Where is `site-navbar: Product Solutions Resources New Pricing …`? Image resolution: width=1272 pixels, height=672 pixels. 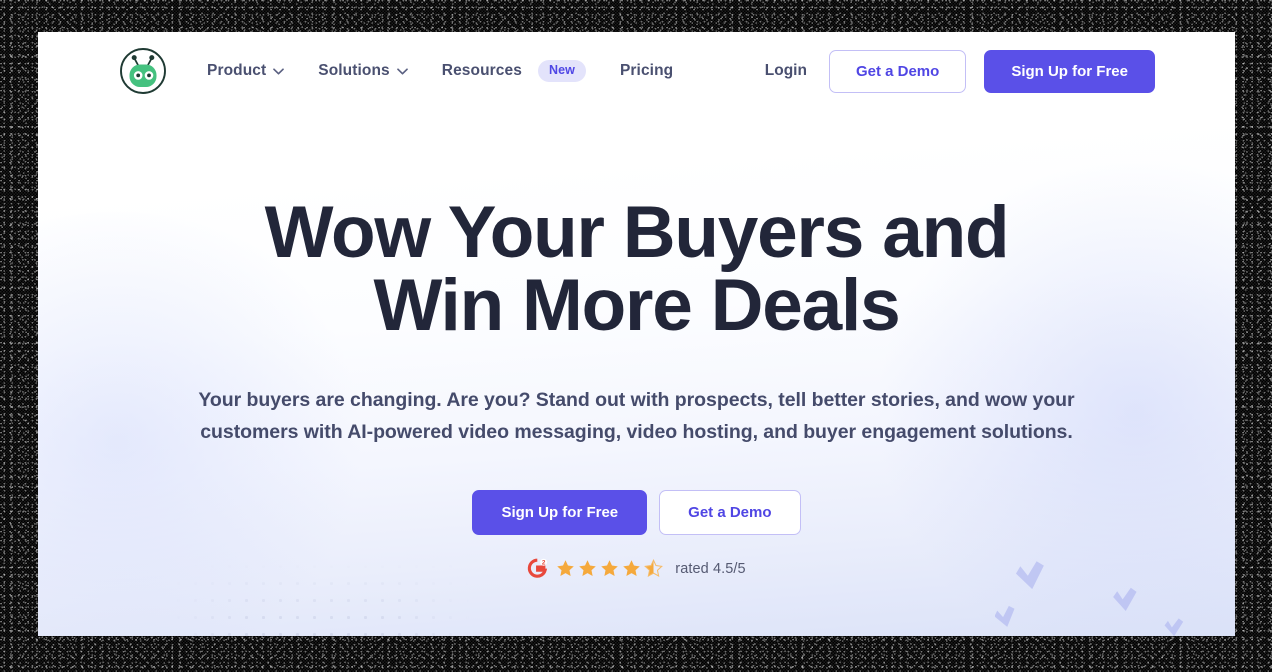 site-navbar: Product Solutions Resources New Pricing … is located at coordinates (636, 71).